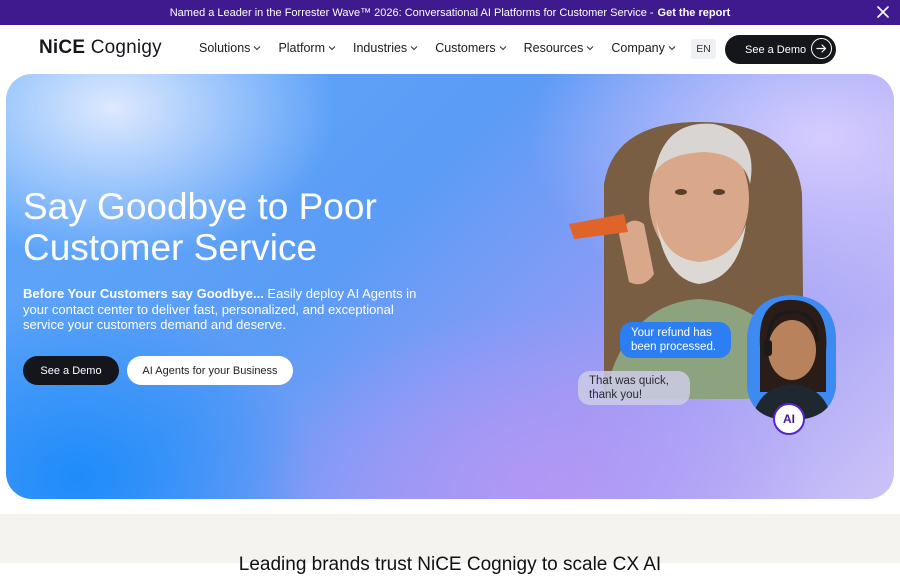 The image size is (900, 576). I want to click on ai-badge-icon: AI, so click(789, 419).